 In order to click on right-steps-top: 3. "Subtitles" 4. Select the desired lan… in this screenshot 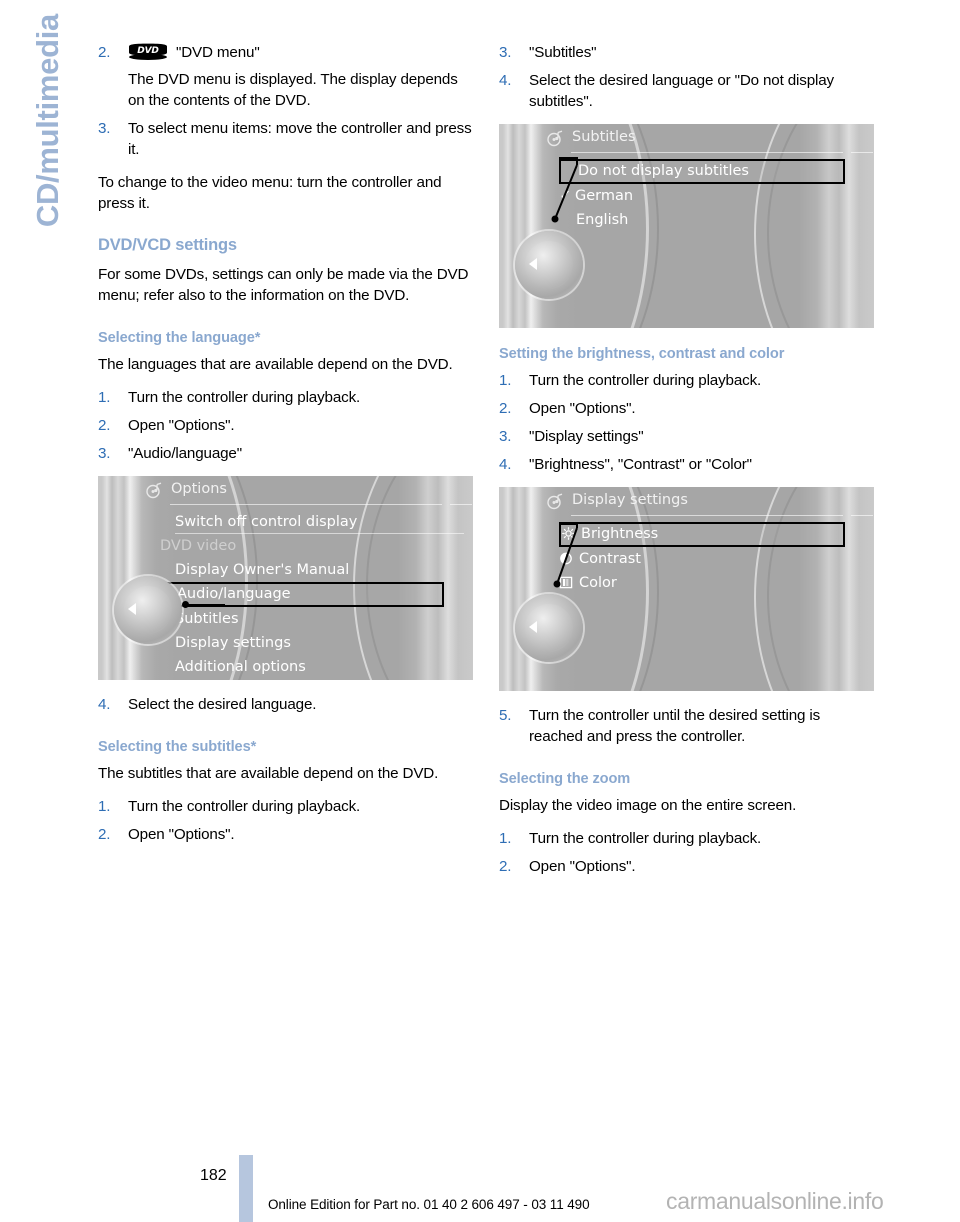, I will do `click(686, 77)`.